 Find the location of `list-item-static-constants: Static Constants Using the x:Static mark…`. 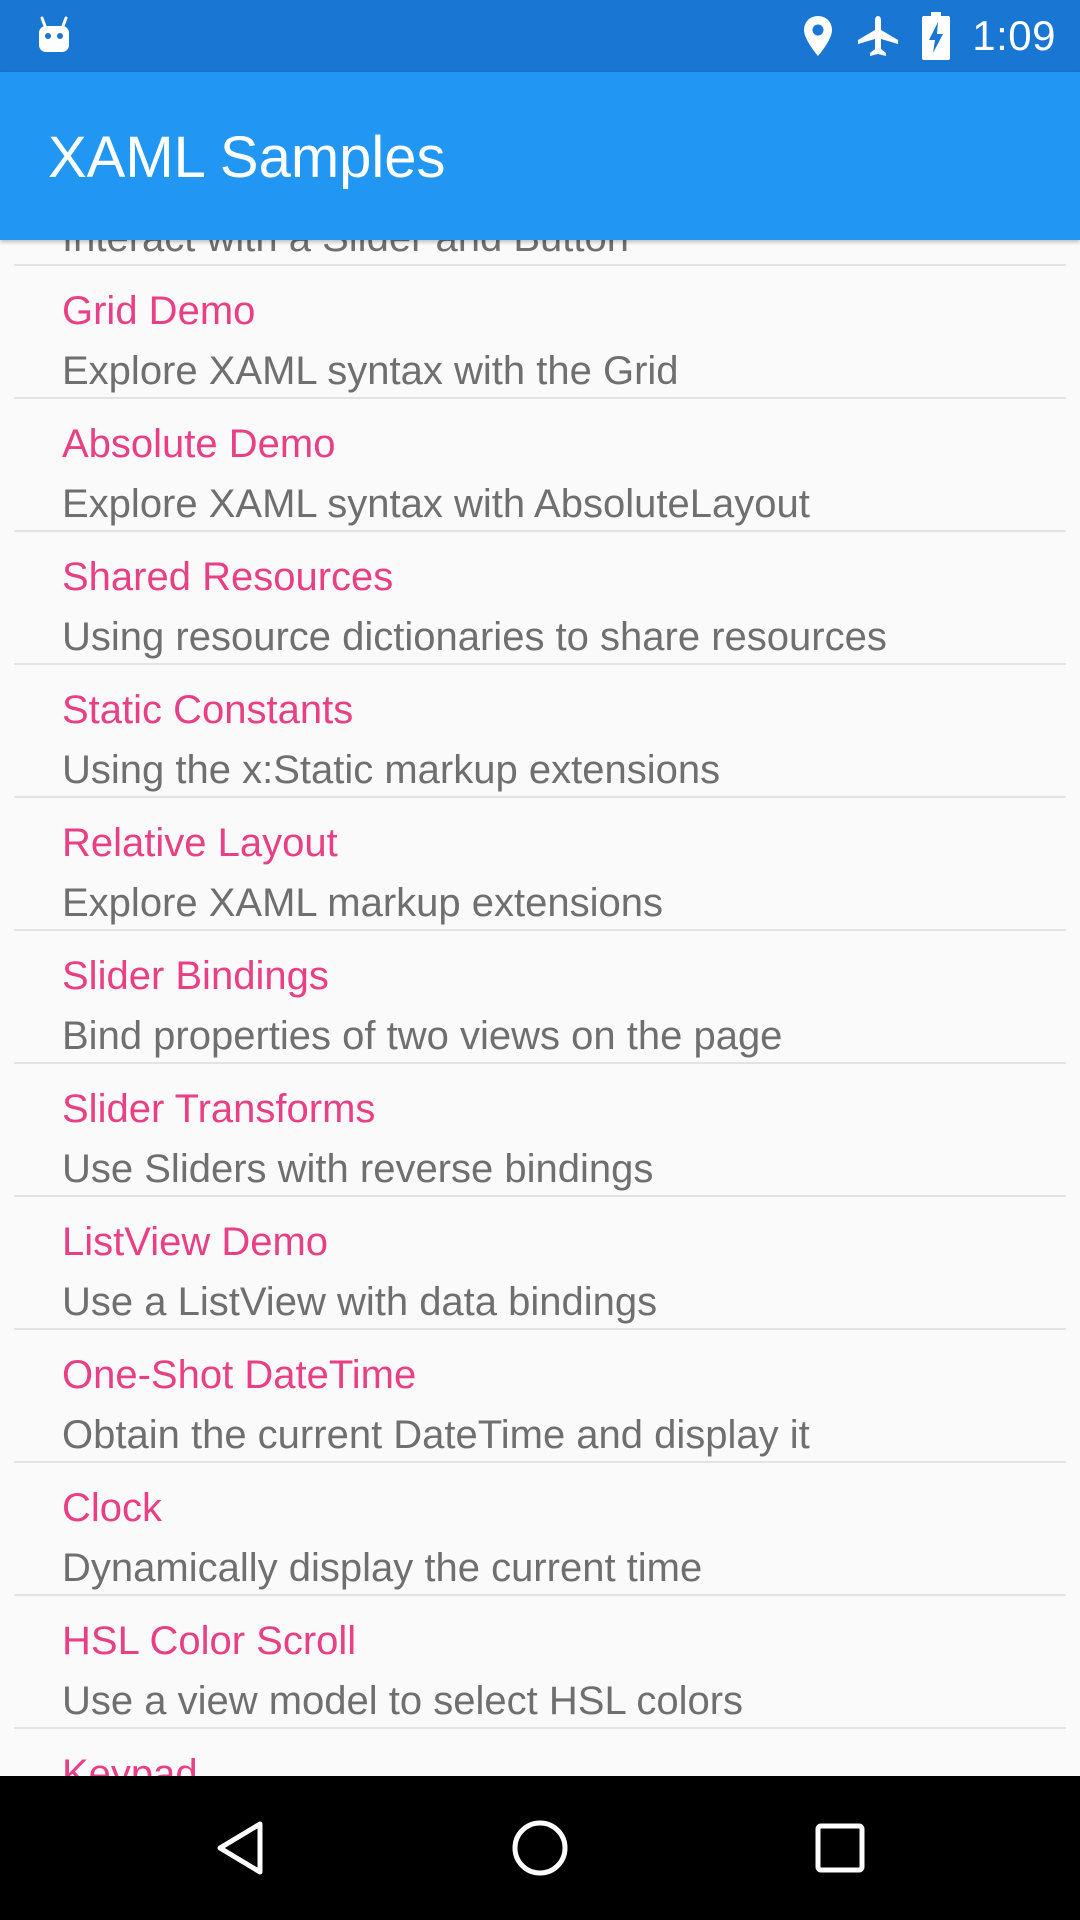

list-item-static-constants: Static Constants Using the x:Static mark… is located at coordinates (540, 731).